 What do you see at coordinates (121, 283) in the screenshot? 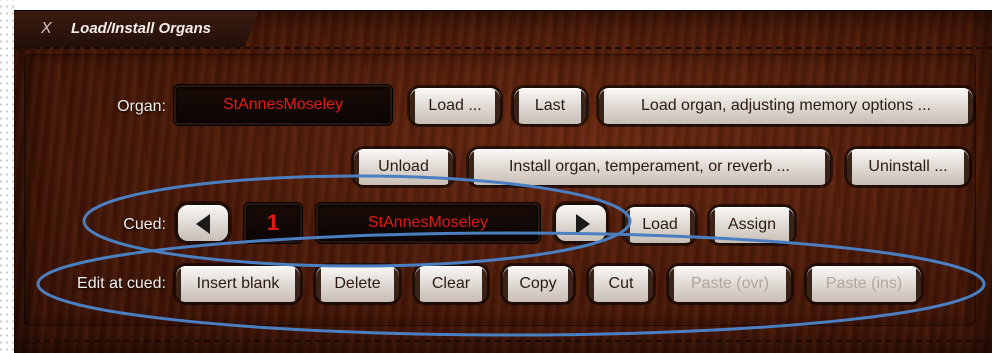
I see `edit-at-cued-label: Edit at cued:` at bounding box center [121, 283].